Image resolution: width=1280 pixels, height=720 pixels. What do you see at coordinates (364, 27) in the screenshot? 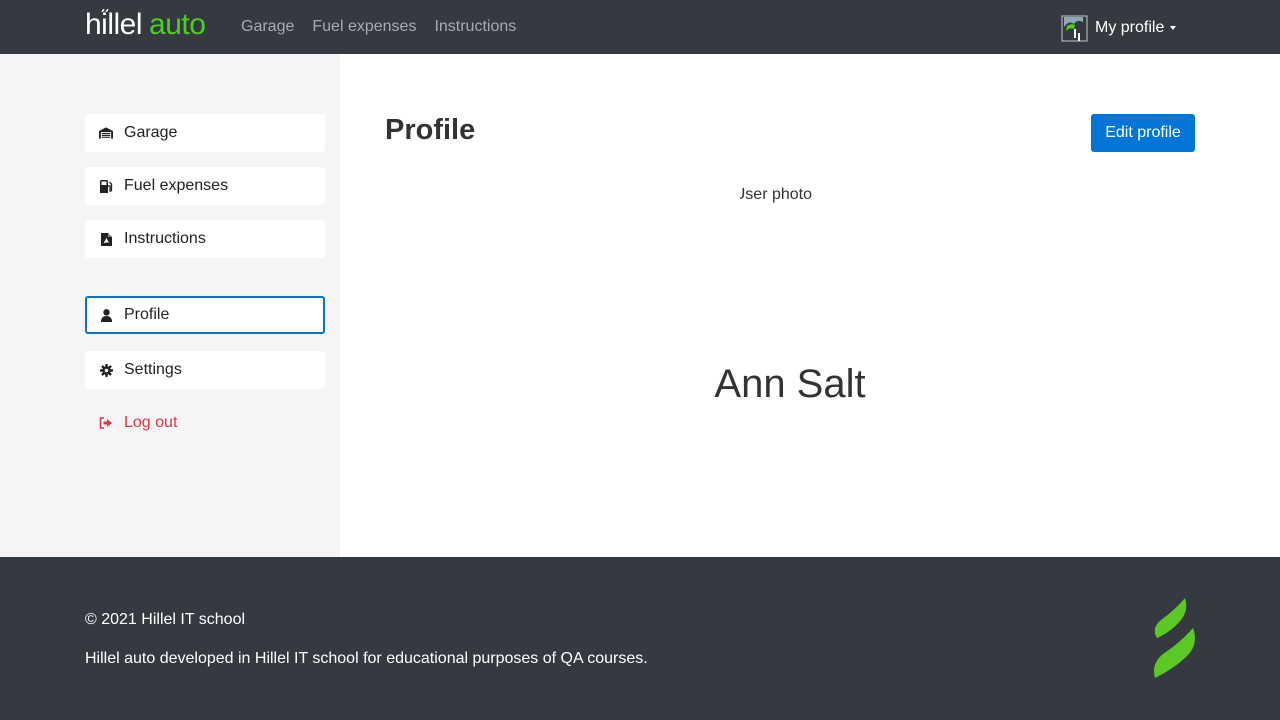
I see `nav-link-fuel-expenses: Fuel expenses` at bounding box center [364, 27].